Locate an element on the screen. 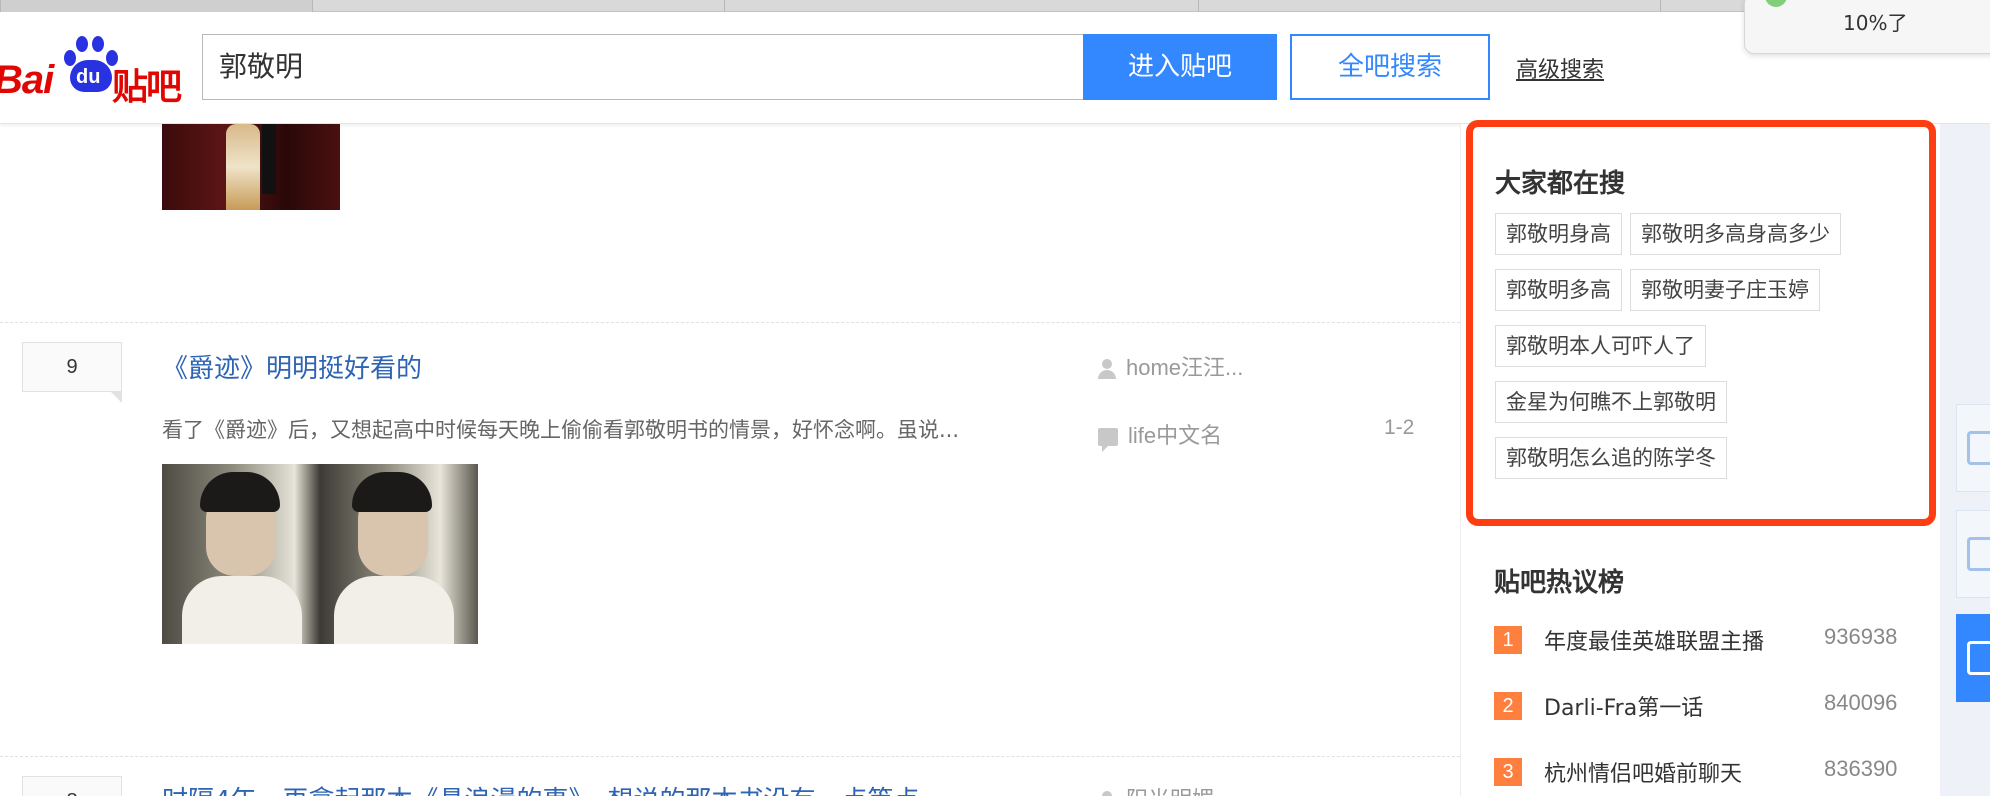 The height and width of the screenshot is (796, 1990). hot-search-tag: 金星为何瞧不上郭敬明 is located at coordinates (1611, 402).